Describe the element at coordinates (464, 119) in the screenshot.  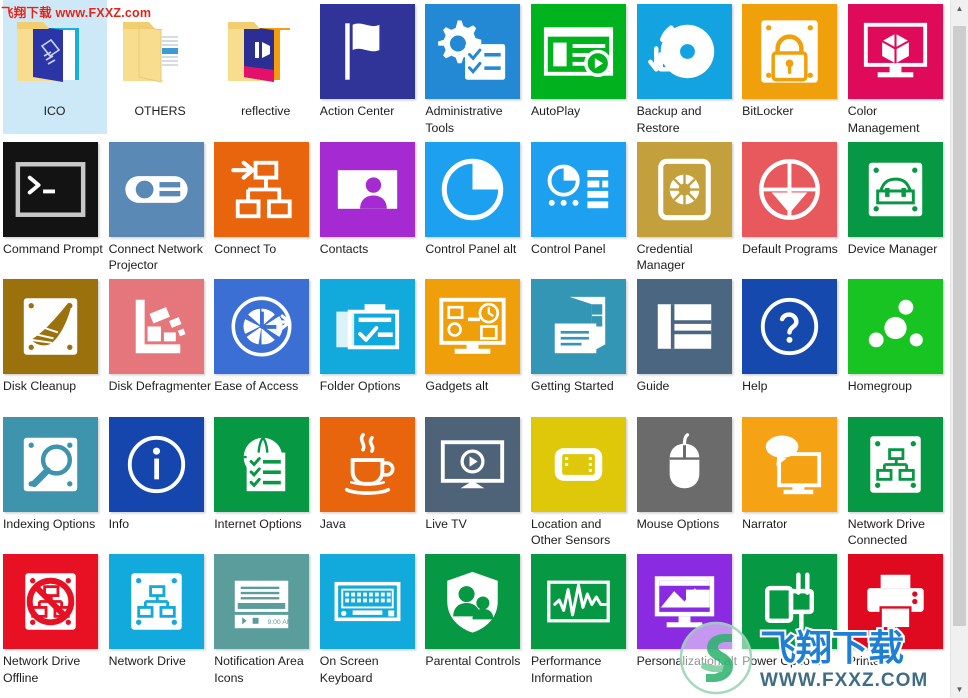
I see `icon-label: Administrative Tools` at that location.